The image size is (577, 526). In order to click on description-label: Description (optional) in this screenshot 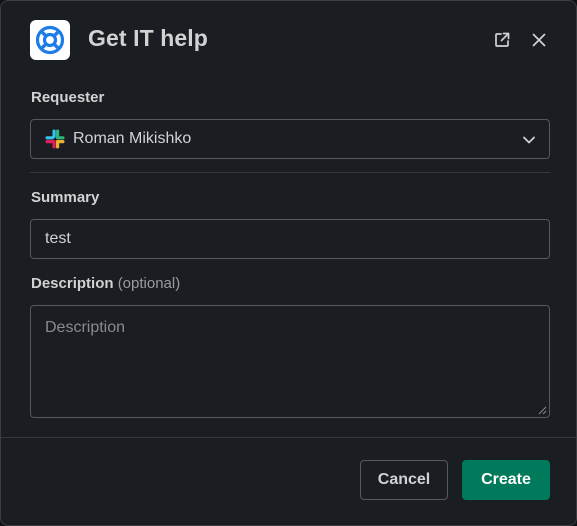, I will do `click(105, 283)`.